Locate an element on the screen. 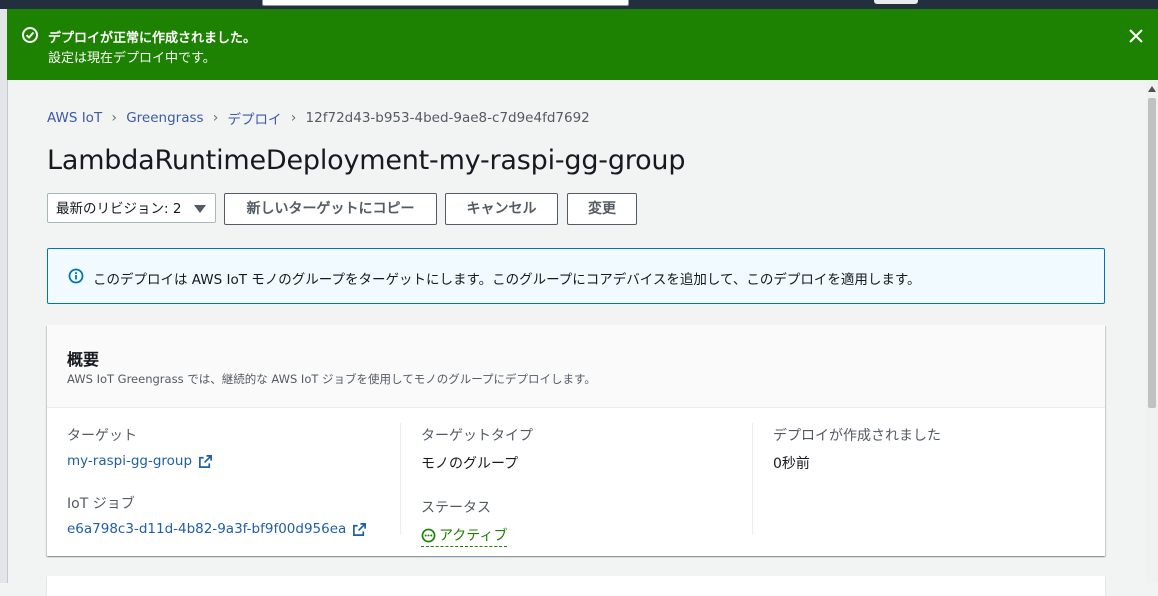 This screenshot has width=1158, height=596. success-flashbar: デプロイが正常に作成されました。 設定は現在デプロイ中です。 is located at coordinates (582, 44).